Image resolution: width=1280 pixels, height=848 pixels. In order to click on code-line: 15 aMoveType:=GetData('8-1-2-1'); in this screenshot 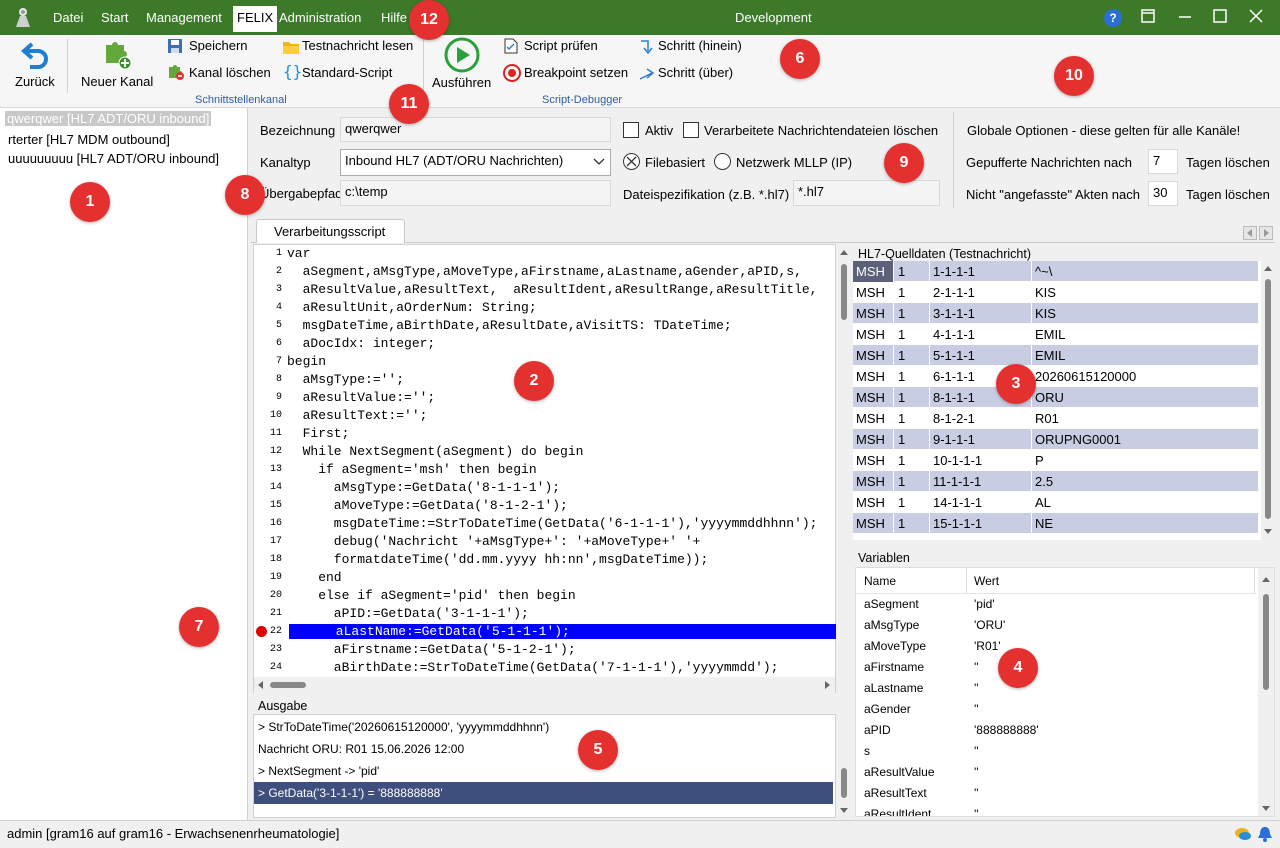, I will do `click(545, 507)`.